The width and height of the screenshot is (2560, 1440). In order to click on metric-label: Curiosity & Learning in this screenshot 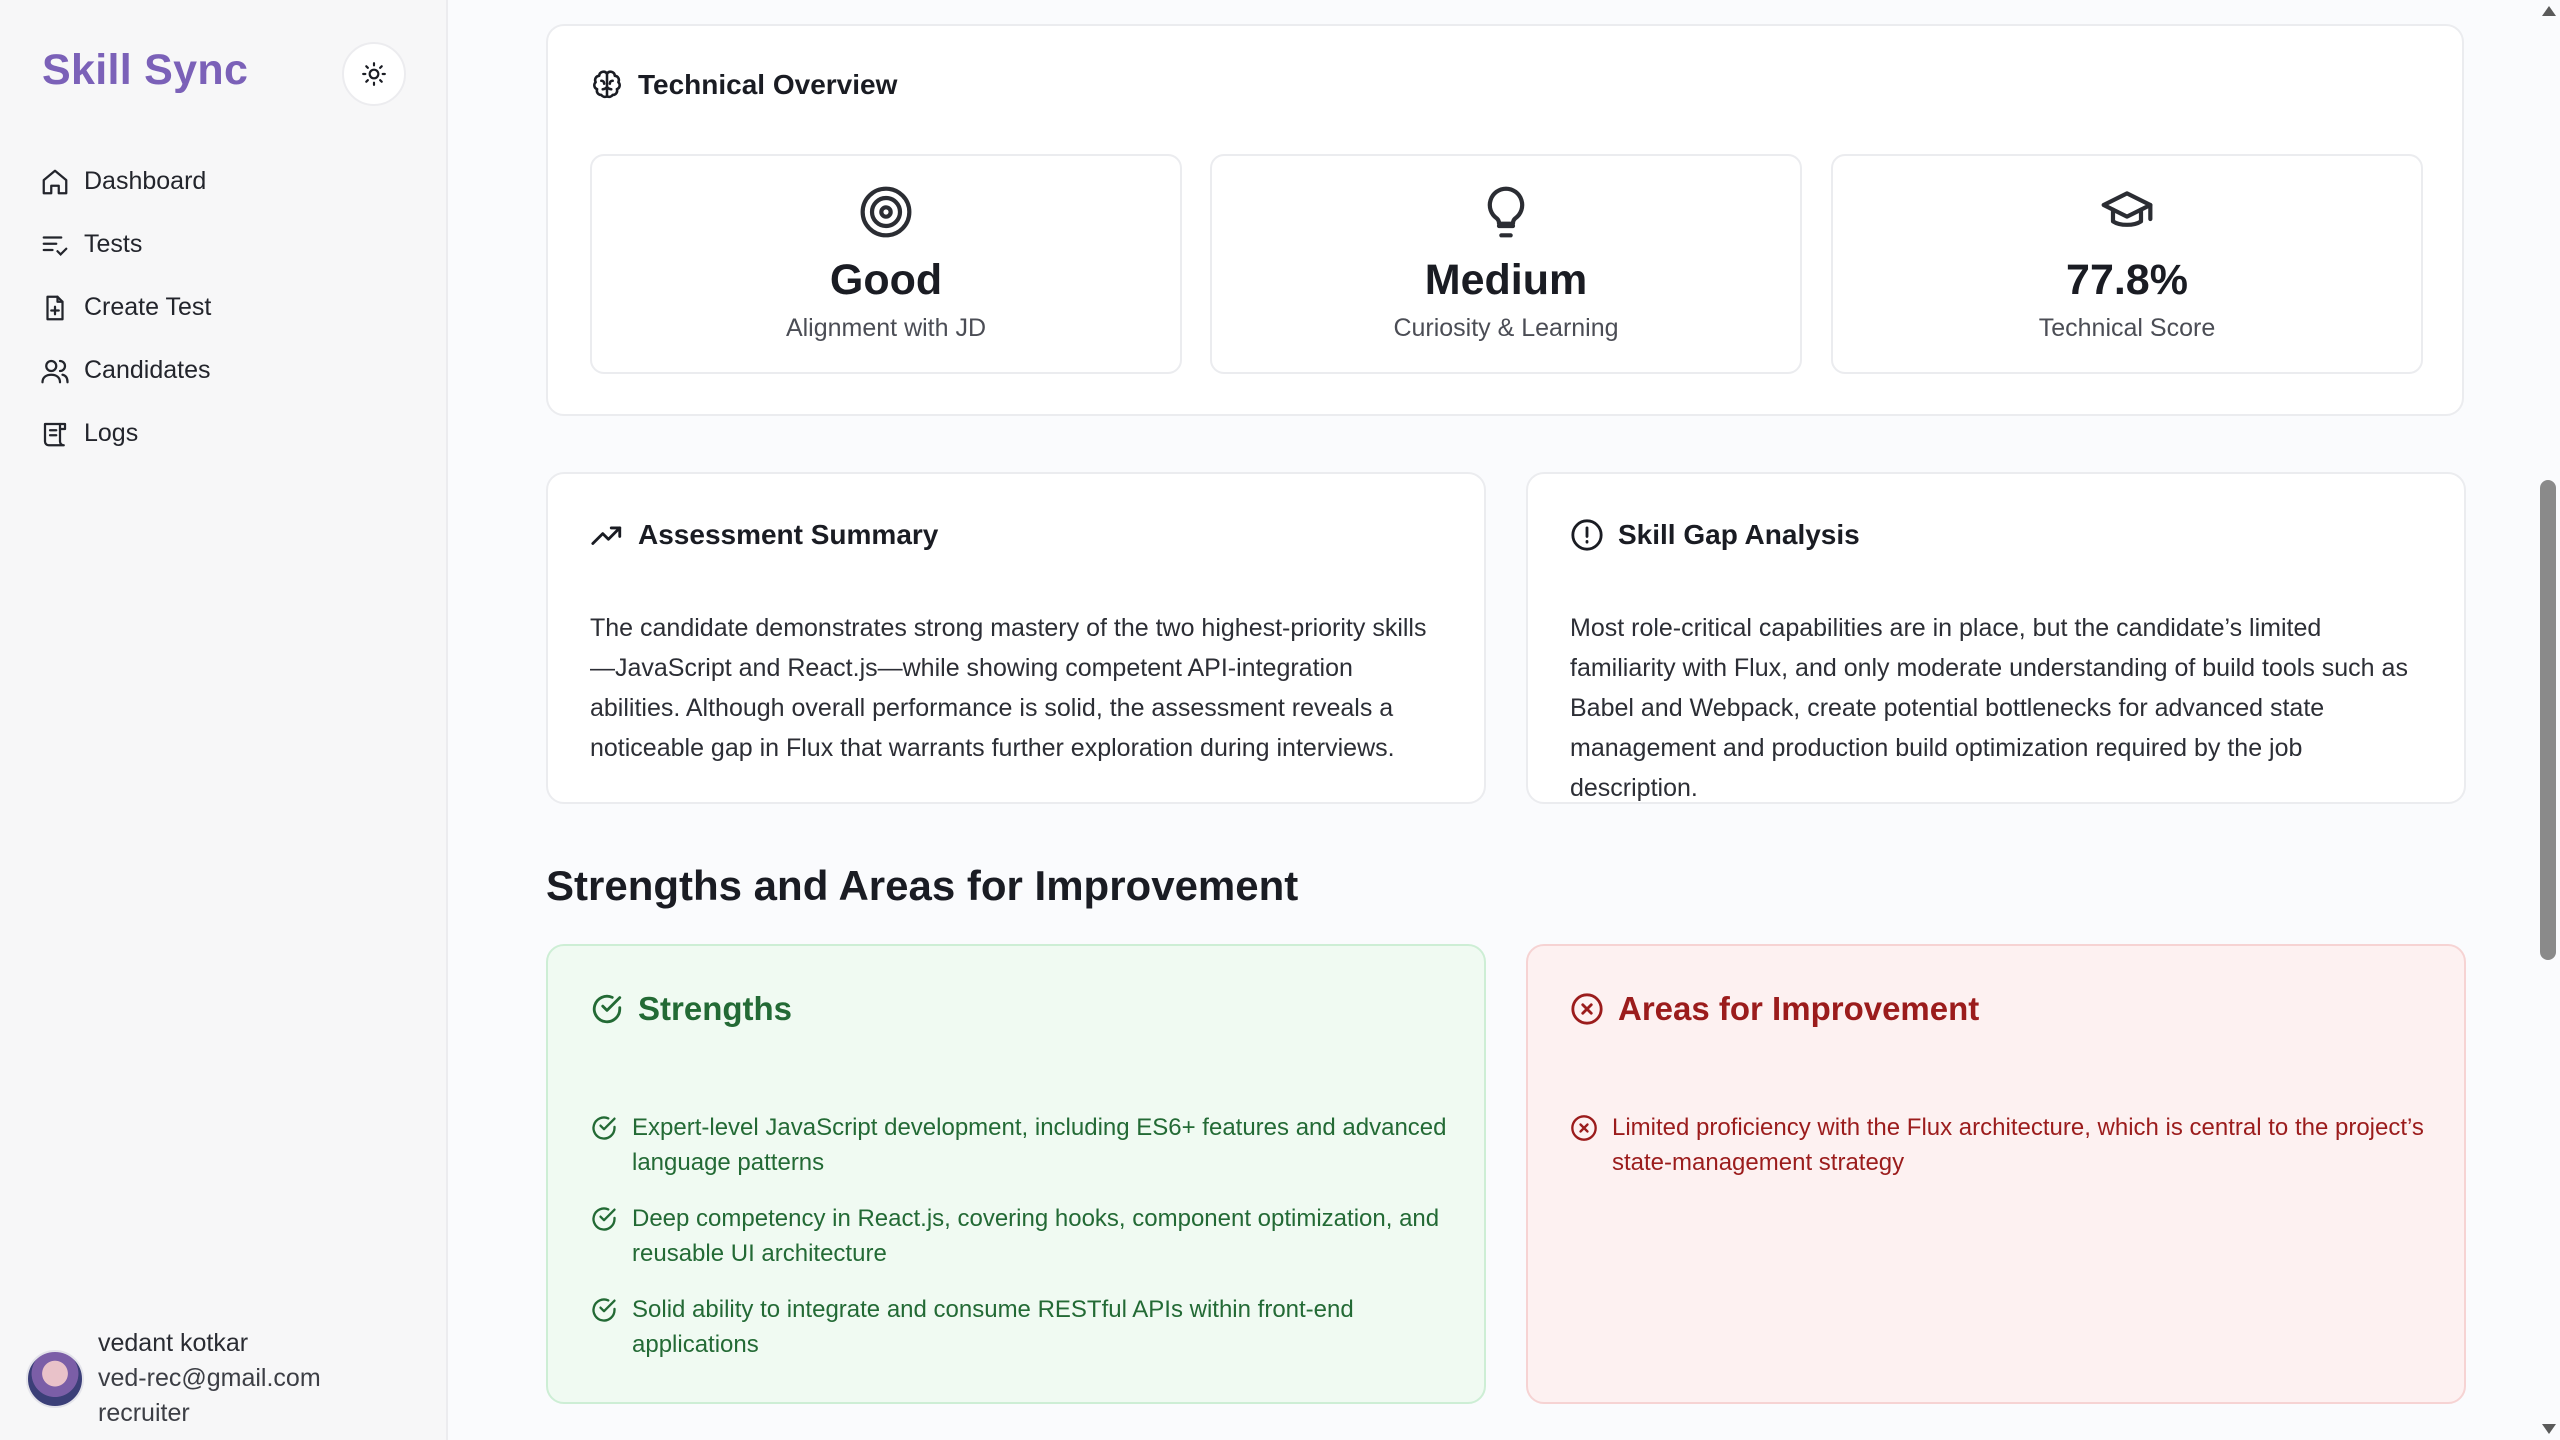, I will do `click(1506, 328)`.